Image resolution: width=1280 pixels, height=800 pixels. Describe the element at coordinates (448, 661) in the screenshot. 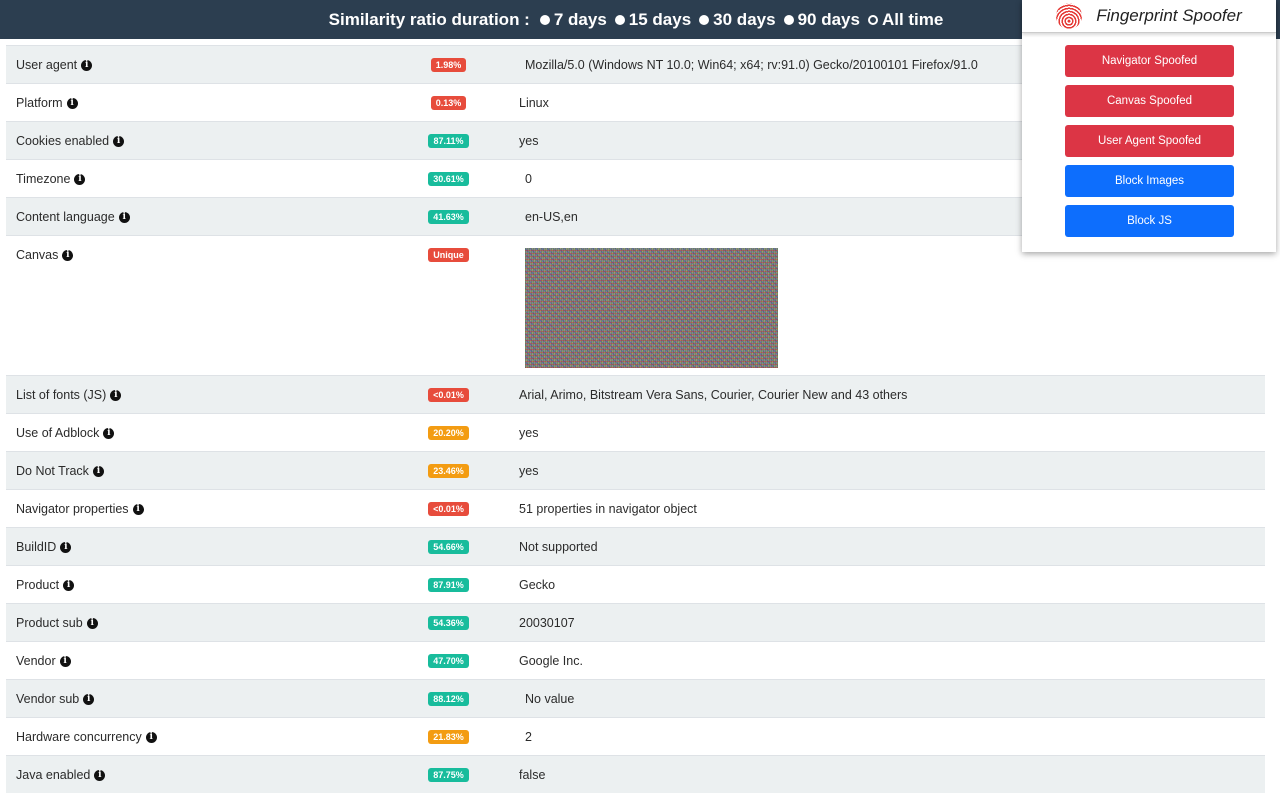

I see `ratio-badge: 47.70%` at that location.